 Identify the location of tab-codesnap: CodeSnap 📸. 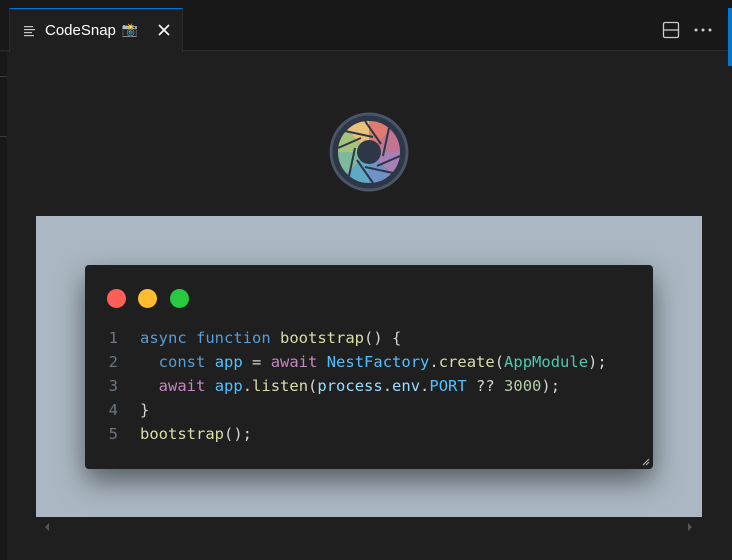
(96, 30).